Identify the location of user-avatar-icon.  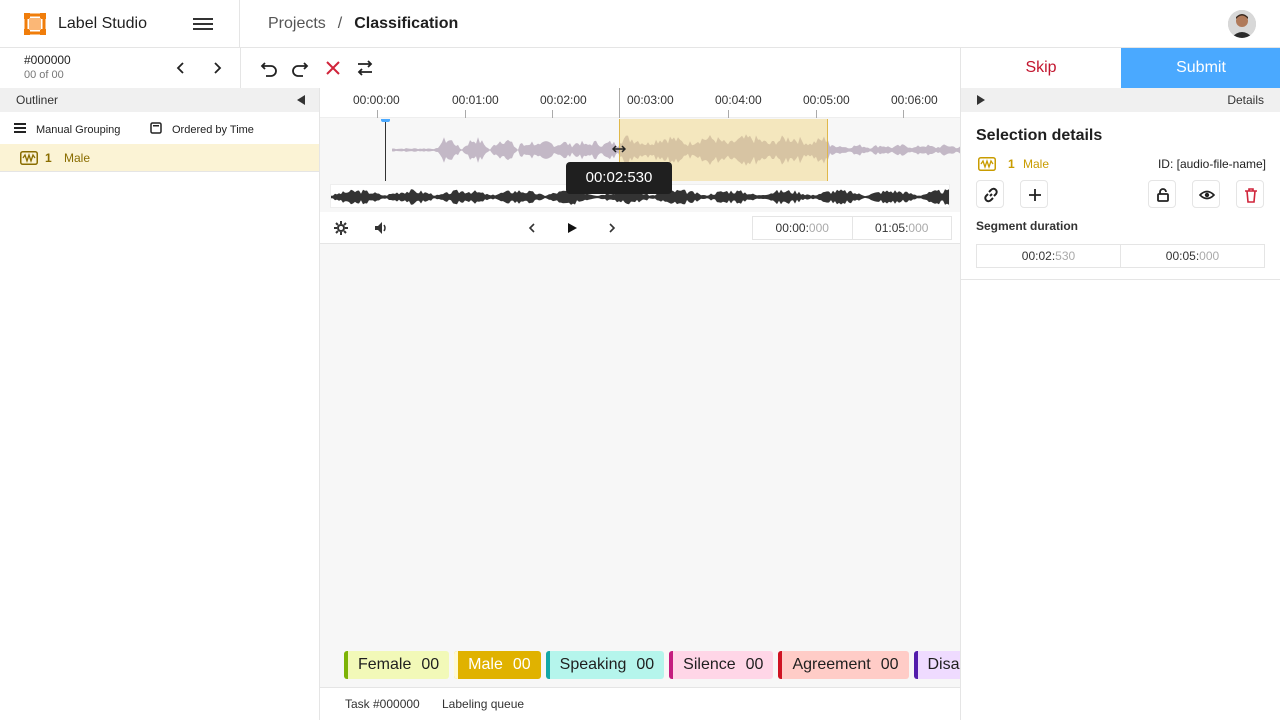
(1242, 24).